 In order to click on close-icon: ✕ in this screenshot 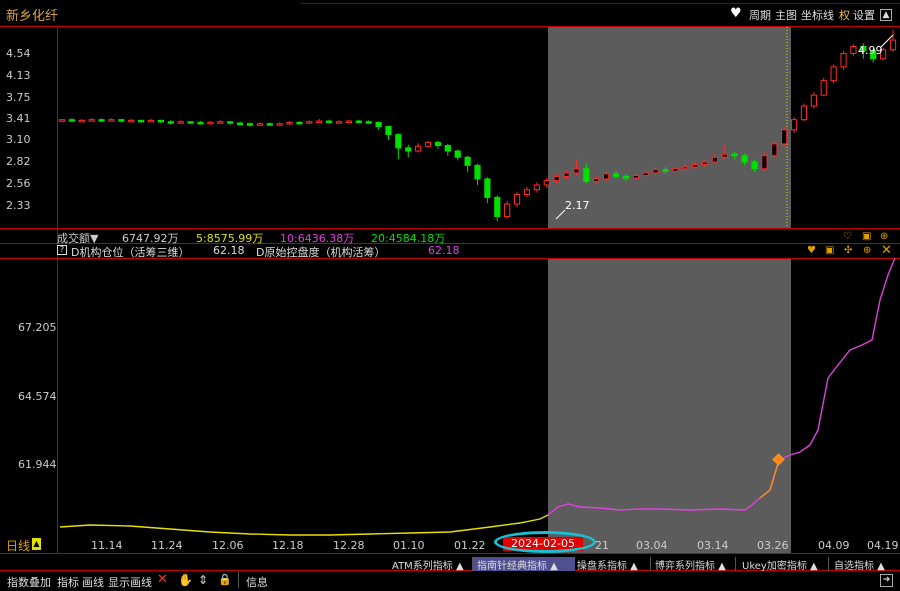, I will do `click(886, 250)`.